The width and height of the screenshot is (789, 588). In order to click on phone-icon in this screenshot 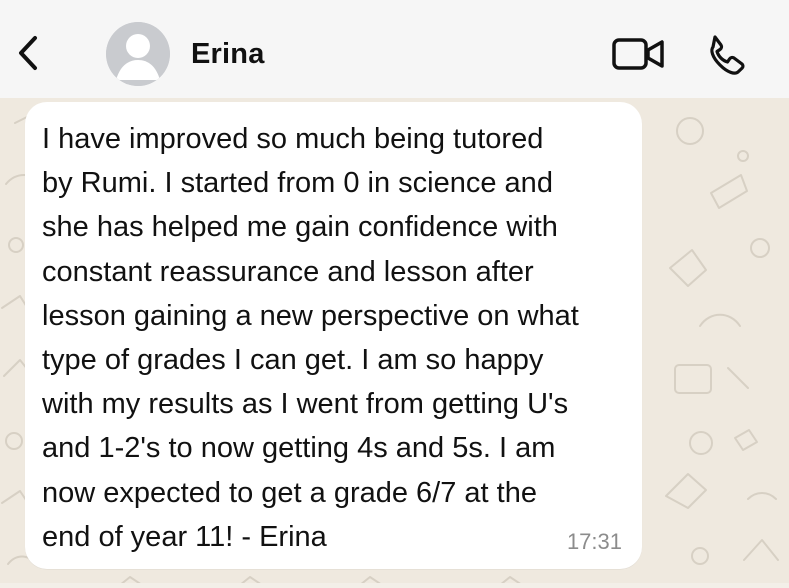, I will do `click(727, 55)`.